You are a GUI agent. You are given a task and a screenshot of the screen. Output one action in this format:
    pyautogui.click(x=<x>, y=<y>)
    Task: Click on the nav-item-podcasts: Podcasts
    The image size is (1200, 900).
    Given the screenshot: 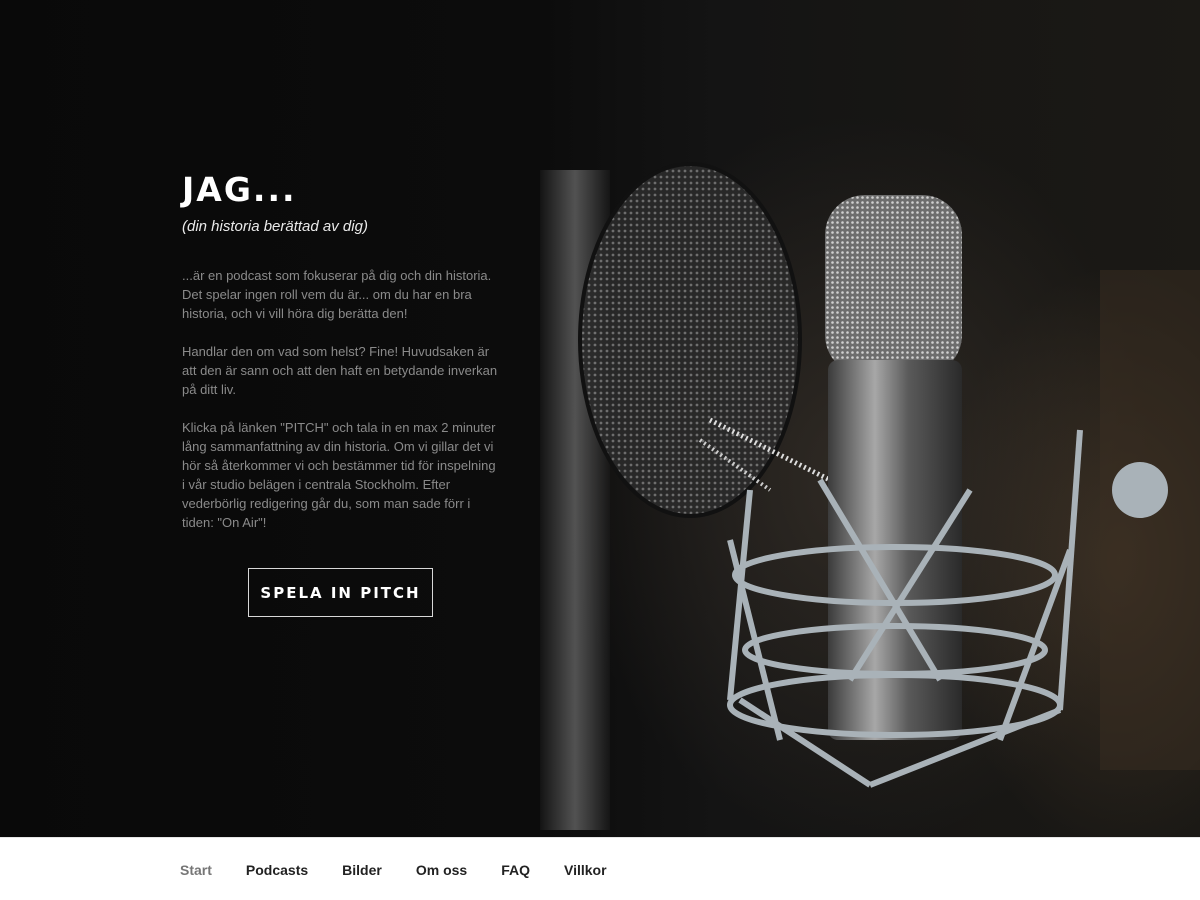 What is the action you would take?
    pyautogui.click(x=277, y=870)
    